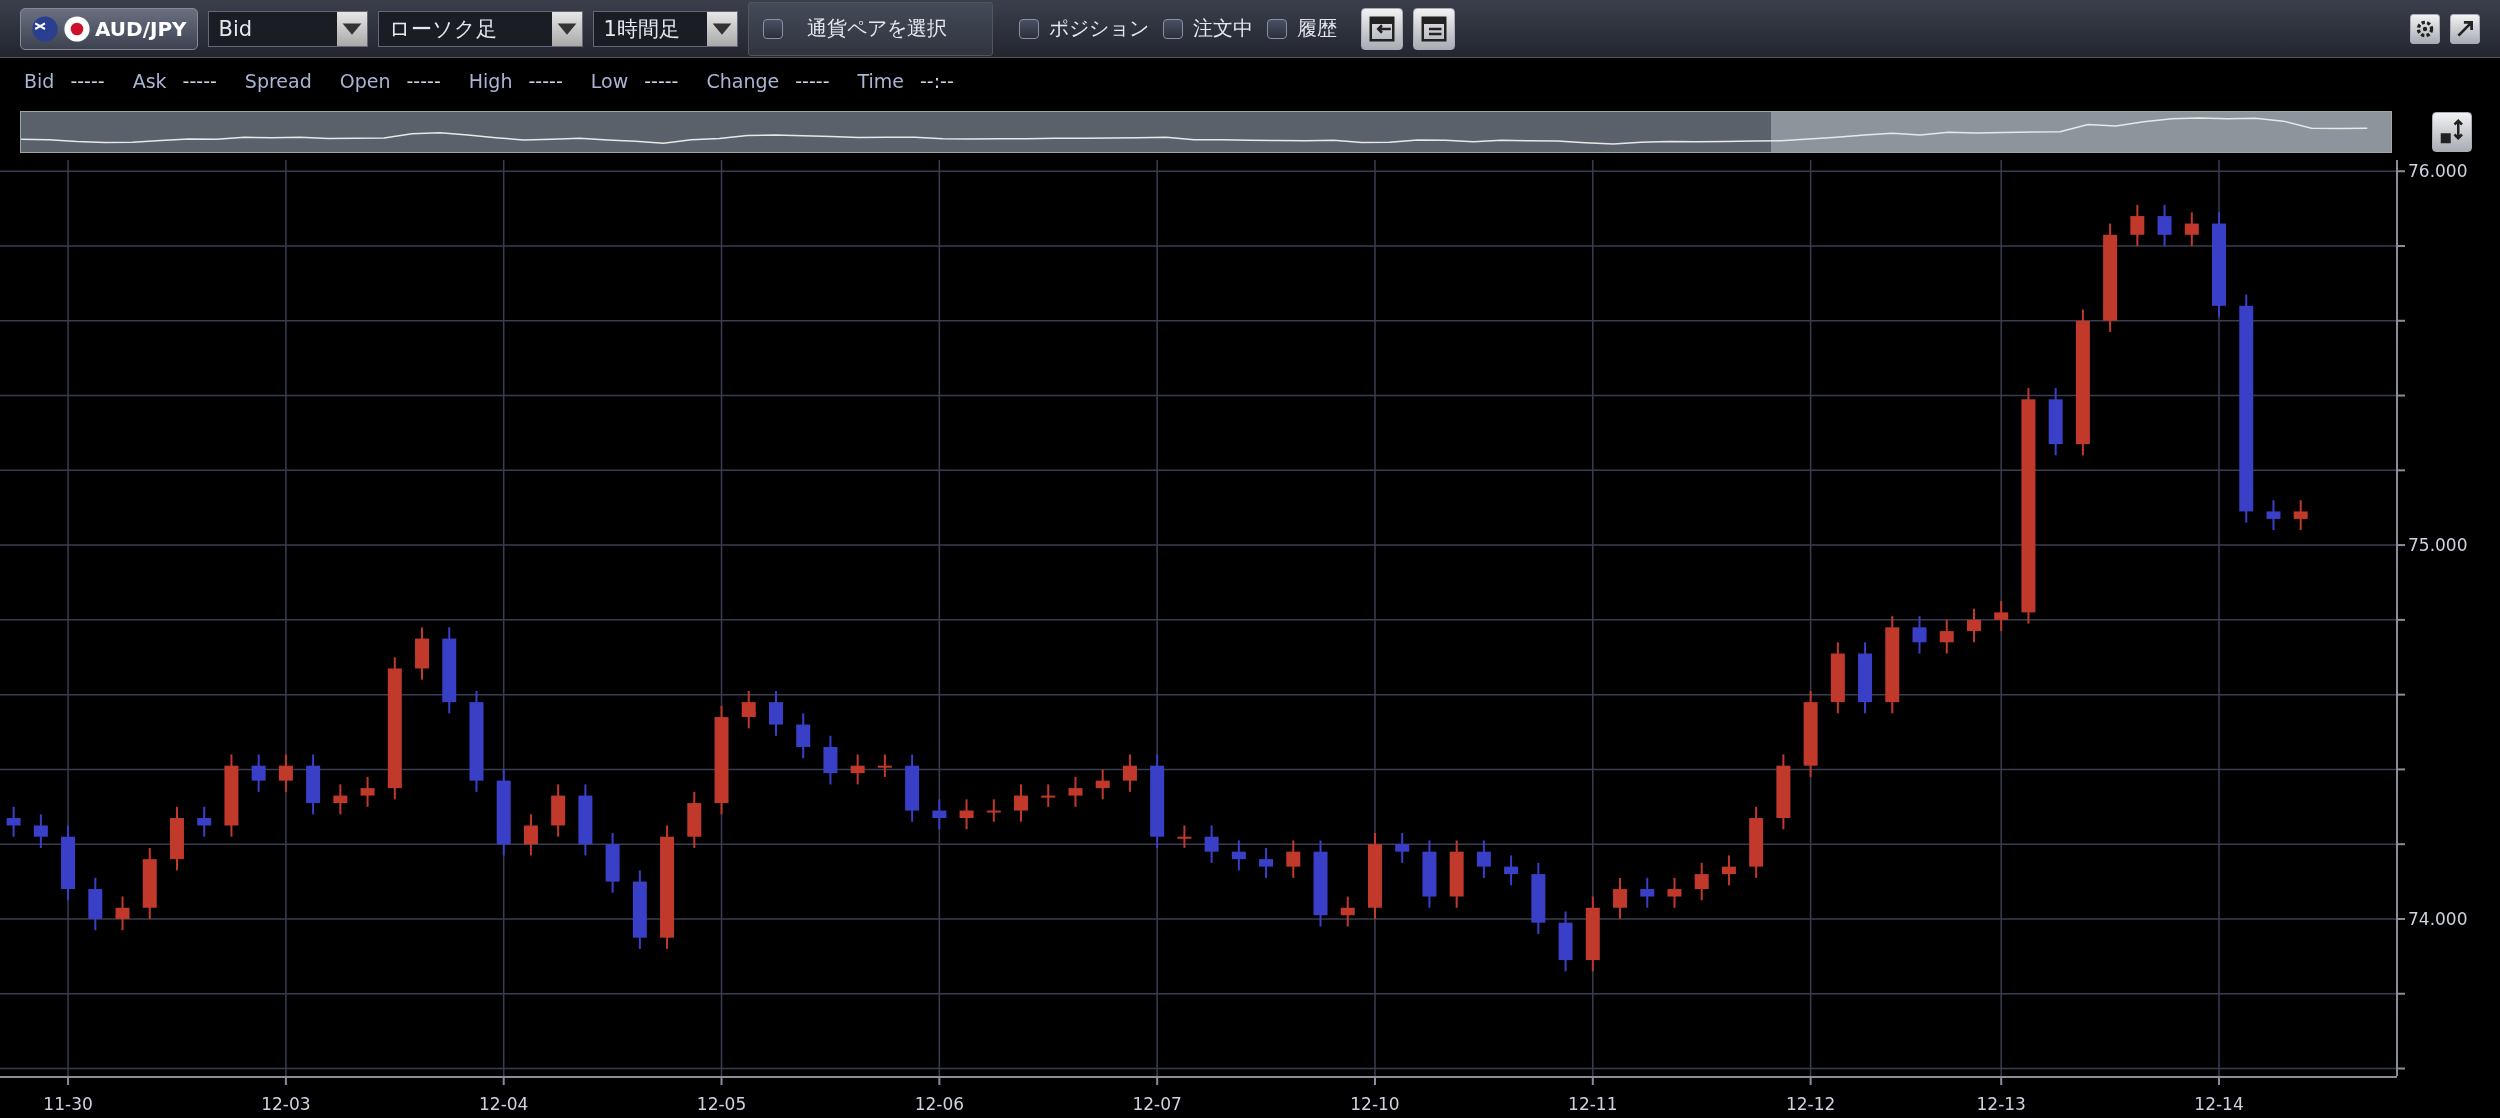  I want to click on info-label: Low, so click(609, 81).